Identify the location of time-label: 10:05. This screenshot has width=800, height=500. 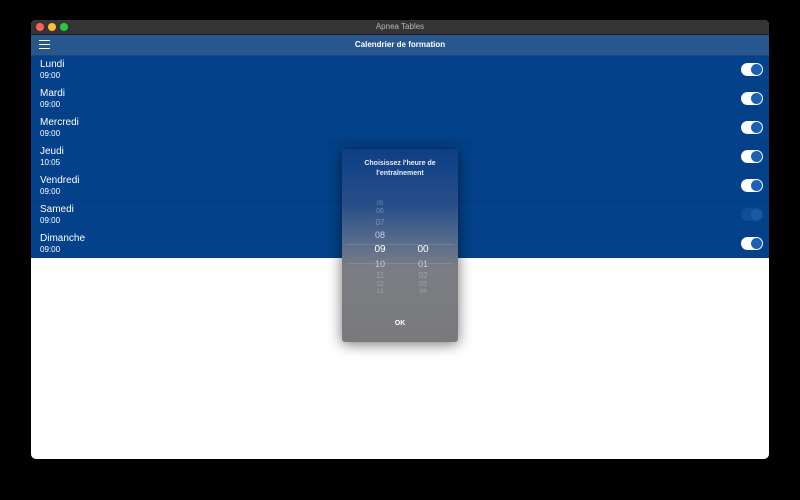
(50, 162).